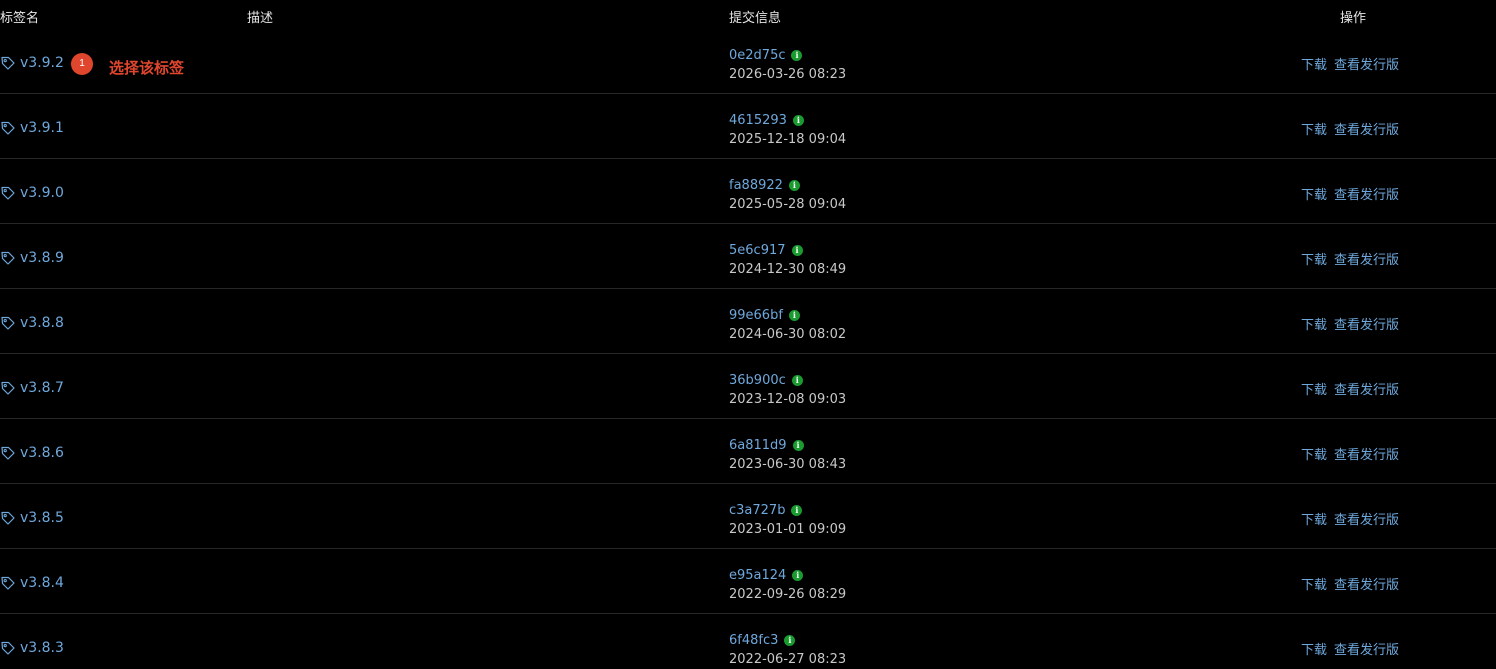  Describe the element at coordinates (42, 453) in the screenshot. I see `tag-link: v3.8.6` at that location.